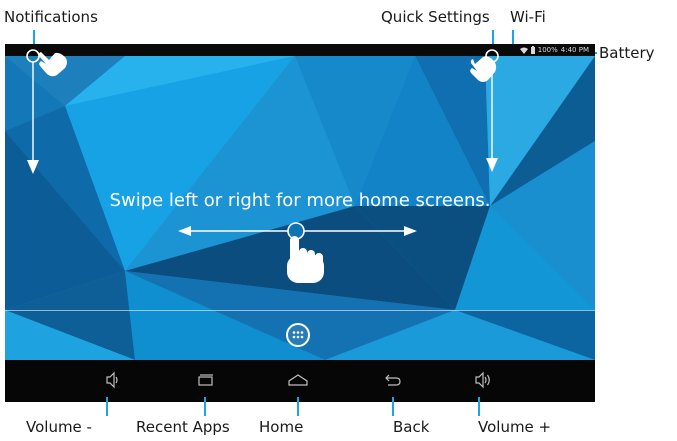 The width and height of the screenshot is (677, 441). What do you see at coordinates (528, 17) in the screenshot?
I see `wifi-callout-label: Wi-Fi` at bounding box center [528, 17].